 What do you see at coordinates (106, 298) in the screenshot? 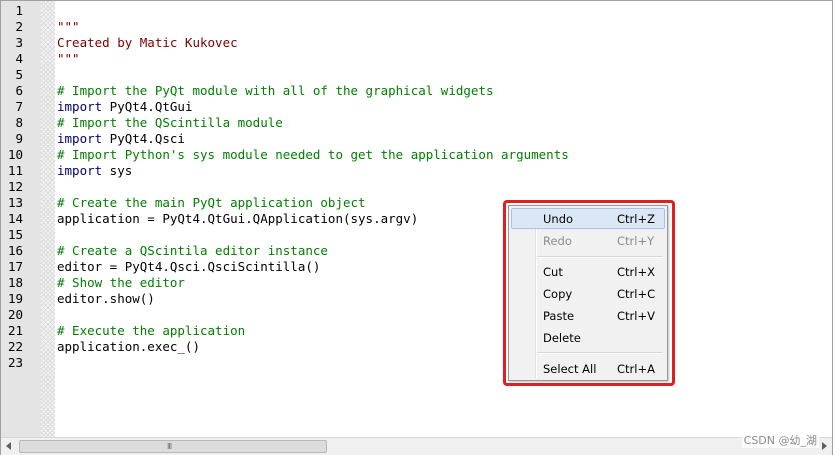
I see `code-line: editor.show()` at bounding box center [106, 298].